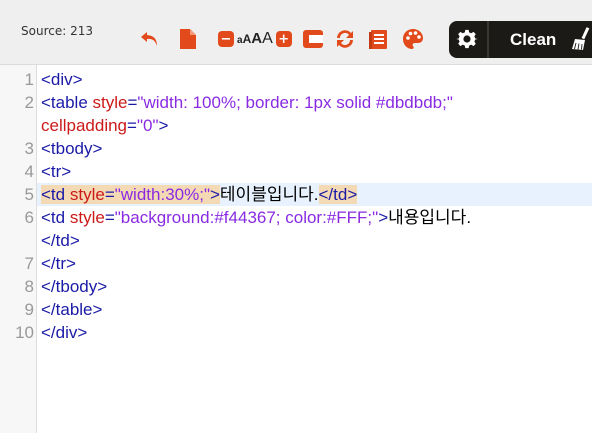 This screenshot has height=433, width=592. Describe the element at coordinates (226, 39) in the screenshot. I see `font-size-decrease-icon: −` at that location.